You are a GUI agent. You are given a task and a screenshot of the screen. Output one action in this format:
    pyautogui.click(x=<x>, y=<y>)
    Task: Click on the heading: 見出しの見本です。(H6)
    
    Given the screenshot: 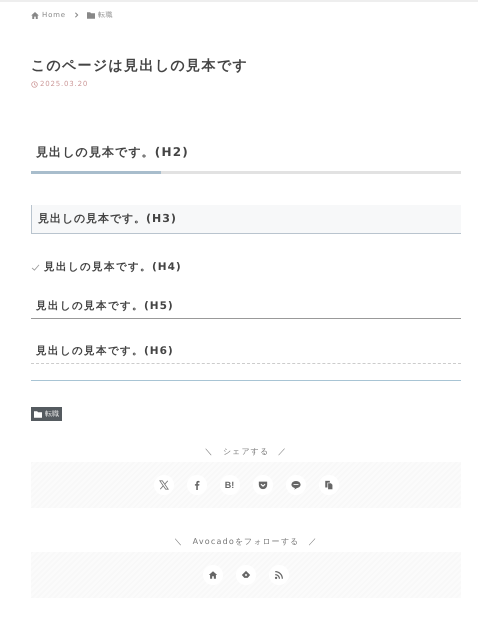 What is the action you would take?
    pyautogui.click(x=246, y=354)
    